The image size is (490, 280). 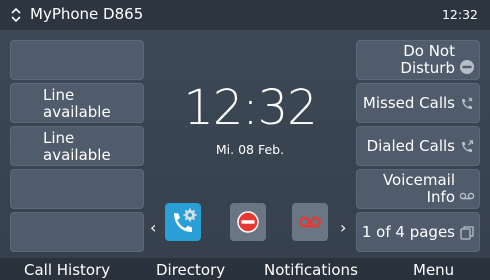 I want to click on missed-calls-key: Missed Calls, so click(x=418, y=103).